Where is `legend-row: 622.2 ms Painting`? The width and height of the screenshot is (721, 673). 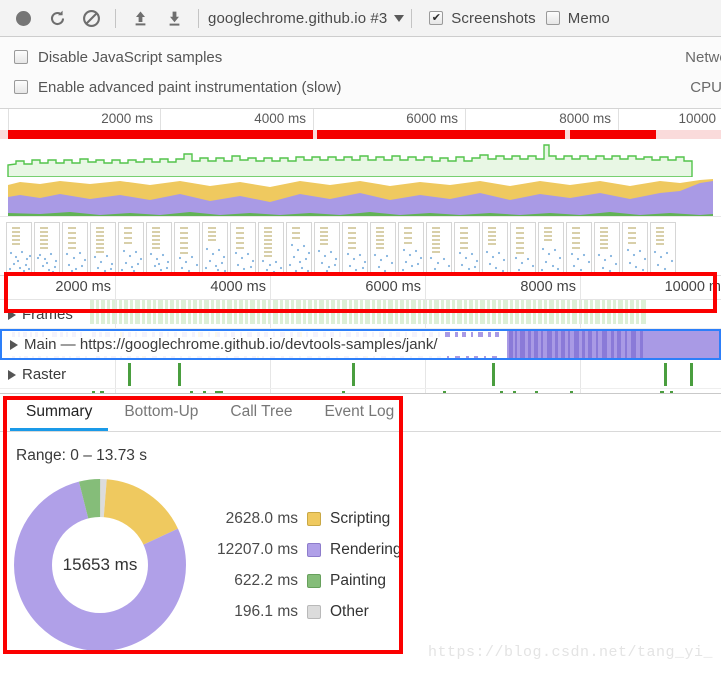
legend-row: 622.2 ms Painting is located at coordinates (302, 580).